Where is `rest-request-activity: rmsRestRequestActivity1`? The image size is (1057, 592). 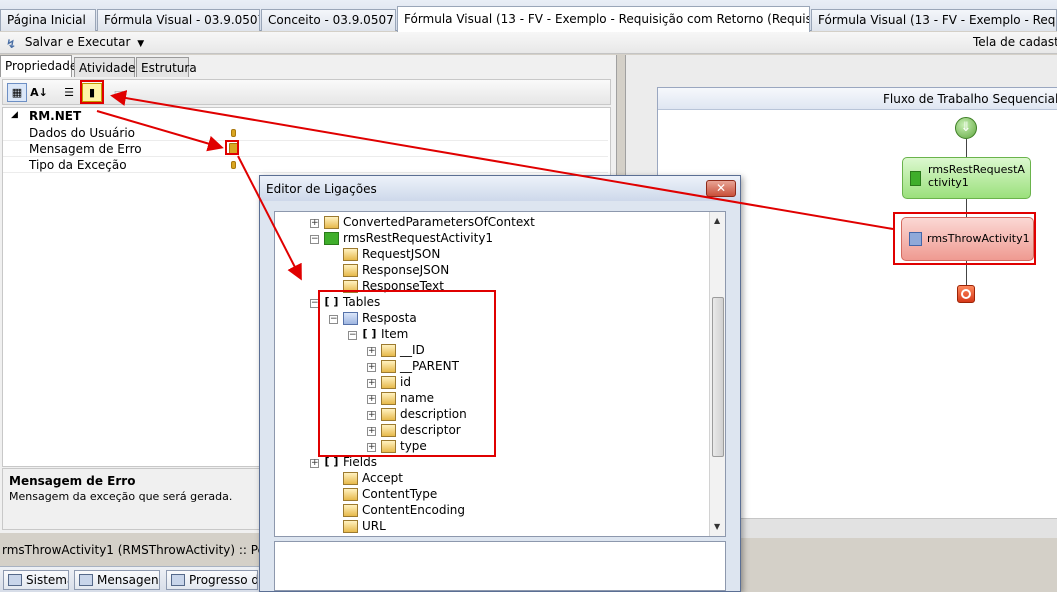 rest-request-activity: rmsRestRequestActivity1 is located at coordinates (966, 178).